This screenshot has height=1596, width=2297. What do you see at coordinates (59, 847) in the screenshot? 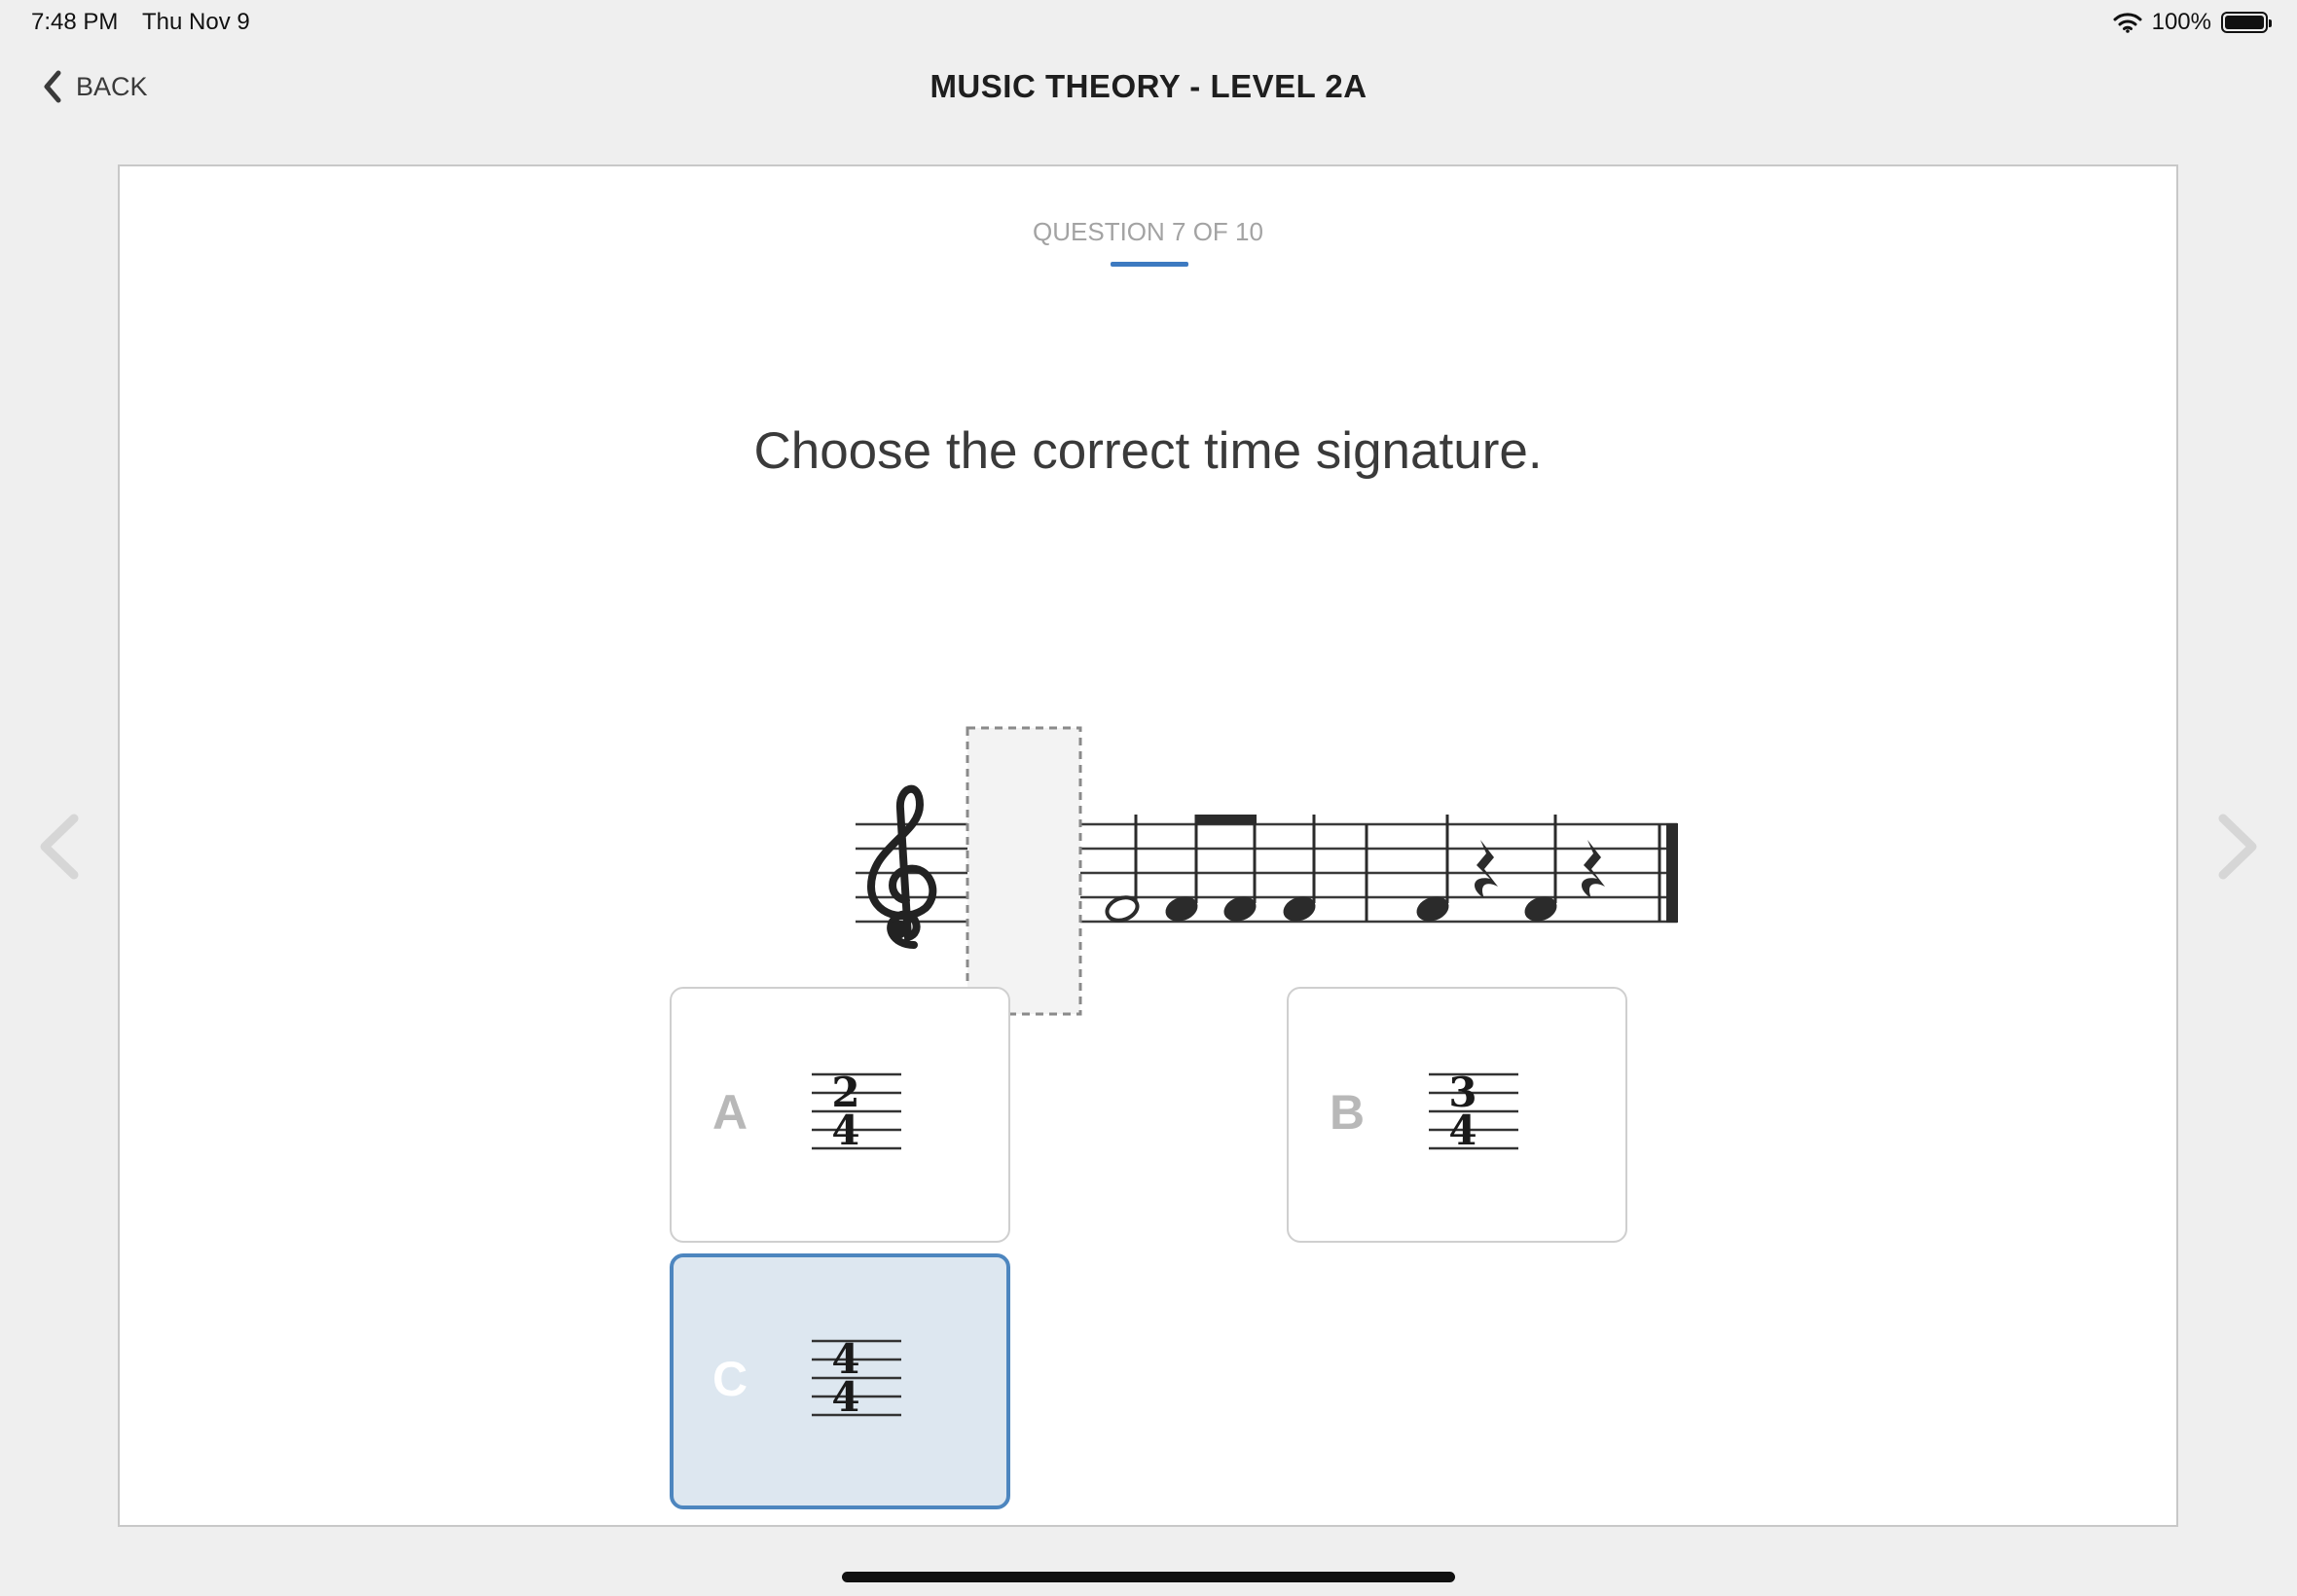
I see `chevron-left-icon` at bounding box center [59, 847].